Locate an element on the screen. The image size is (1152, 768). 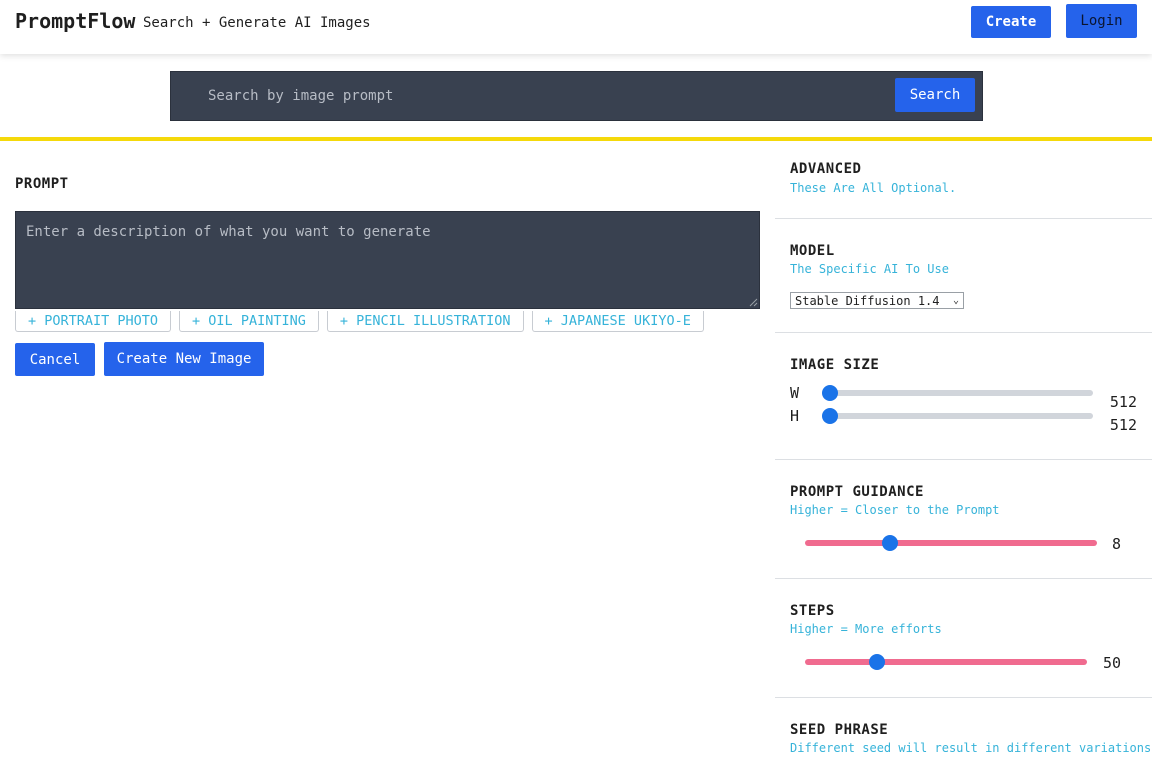
seed-title: SEED PHRASE is located at coordinates (839, 730).